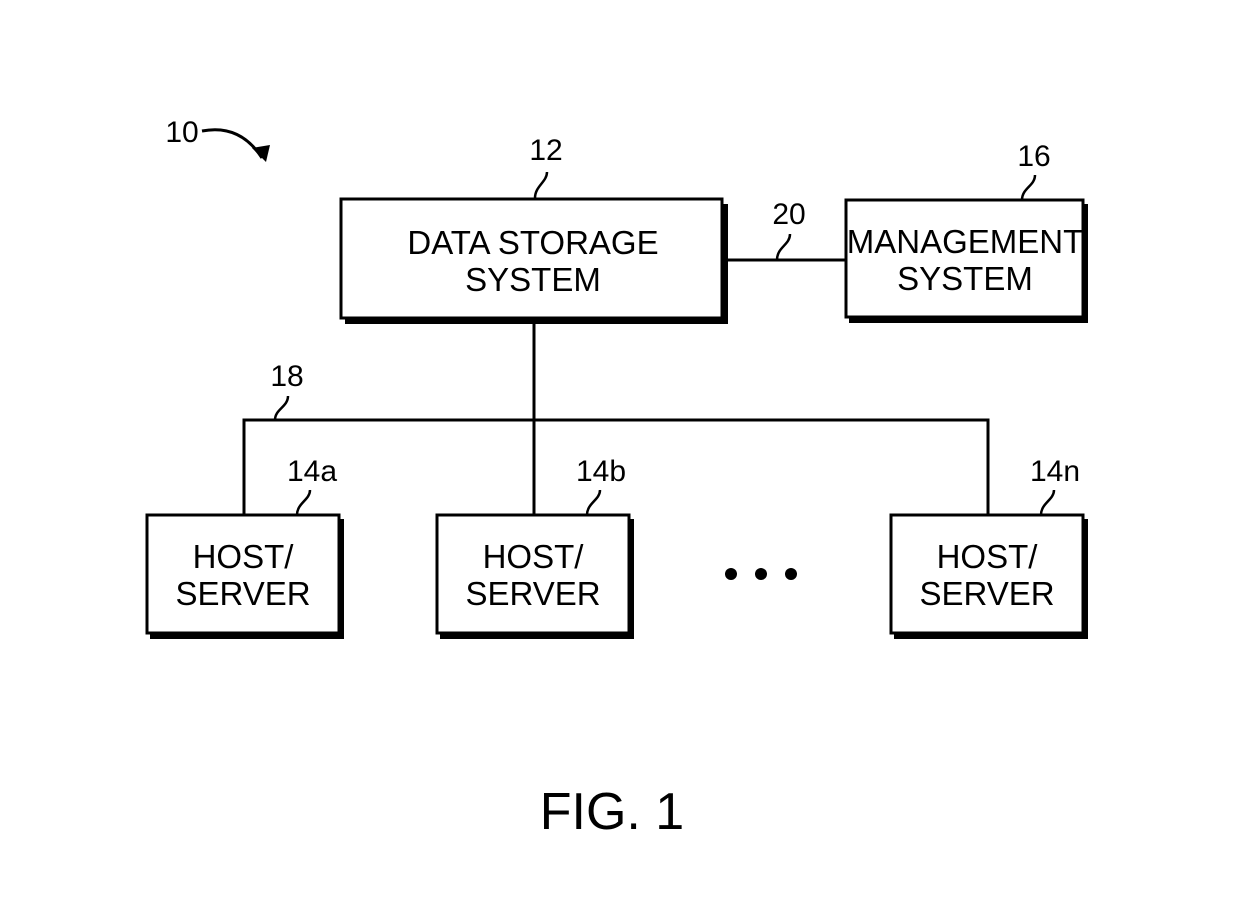 The image size is (1240, 915). I want to click on host-a-leader, so click(303, 502).